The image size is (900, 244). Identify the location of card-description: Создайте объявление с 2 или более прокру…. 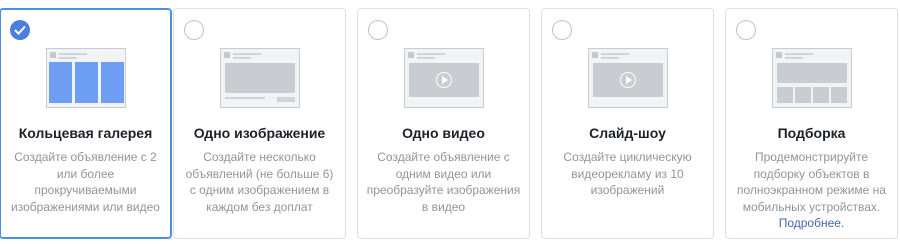
(85, 182).